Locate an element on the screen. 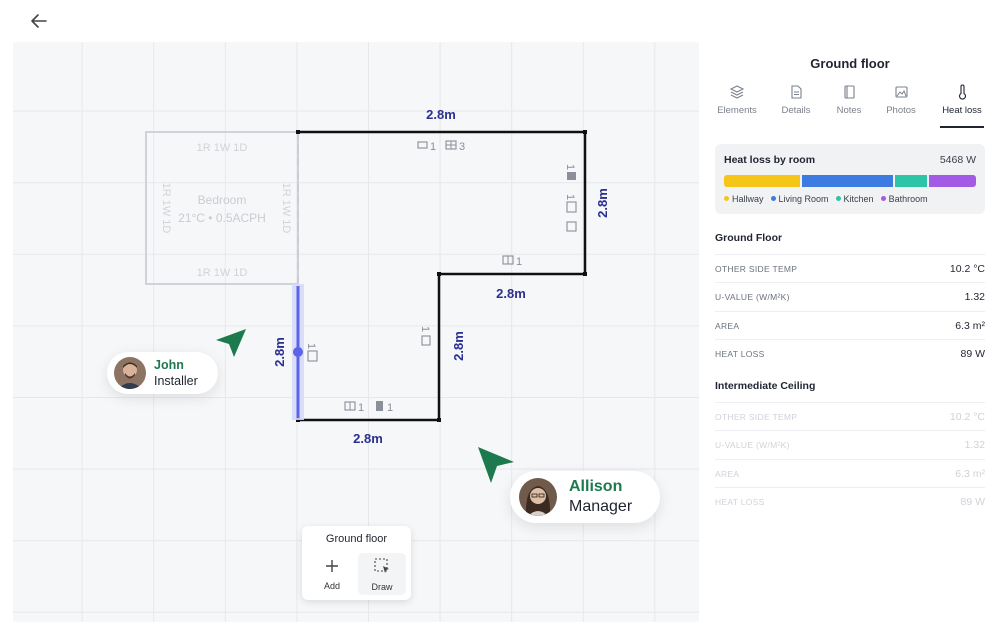 The width and height of the screenshot is (1000, 637). heat-loss-legend: Hallway Living Room Kitchen Bathroom is located at coordinates (826, 199).